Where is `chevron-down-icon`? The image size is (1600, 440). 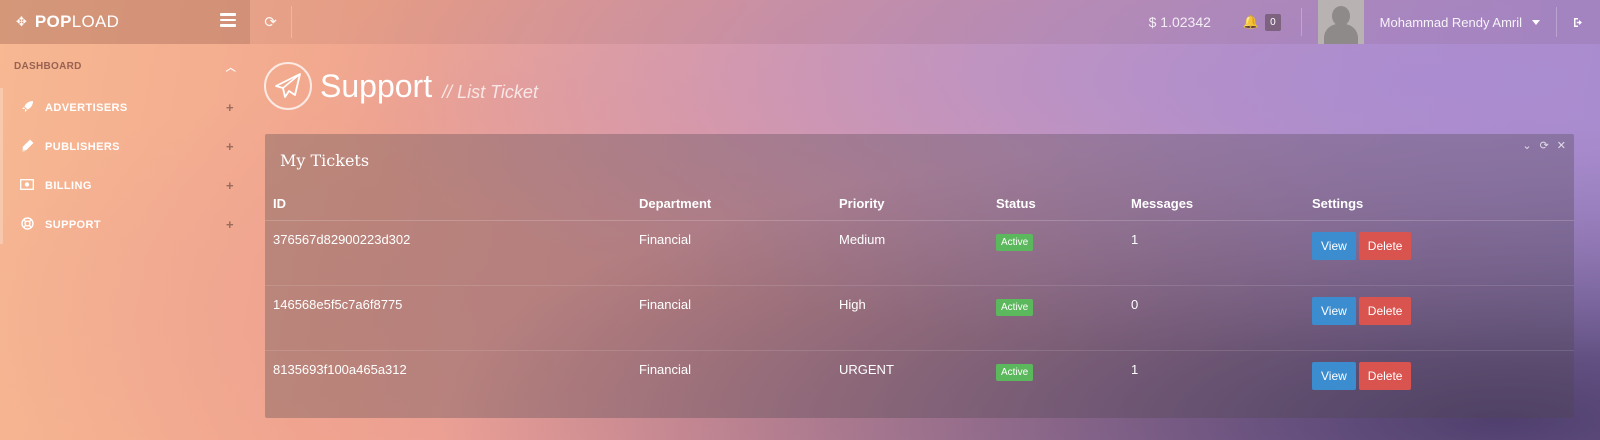
chevron-down-icon is located at coordinates (1536, 22).